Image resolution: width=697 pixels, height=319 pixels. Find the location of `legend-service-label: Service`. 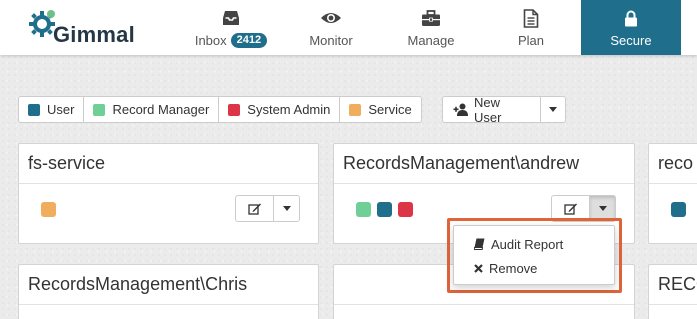

legend-service-label: Service is located at coordinates (390, 109).